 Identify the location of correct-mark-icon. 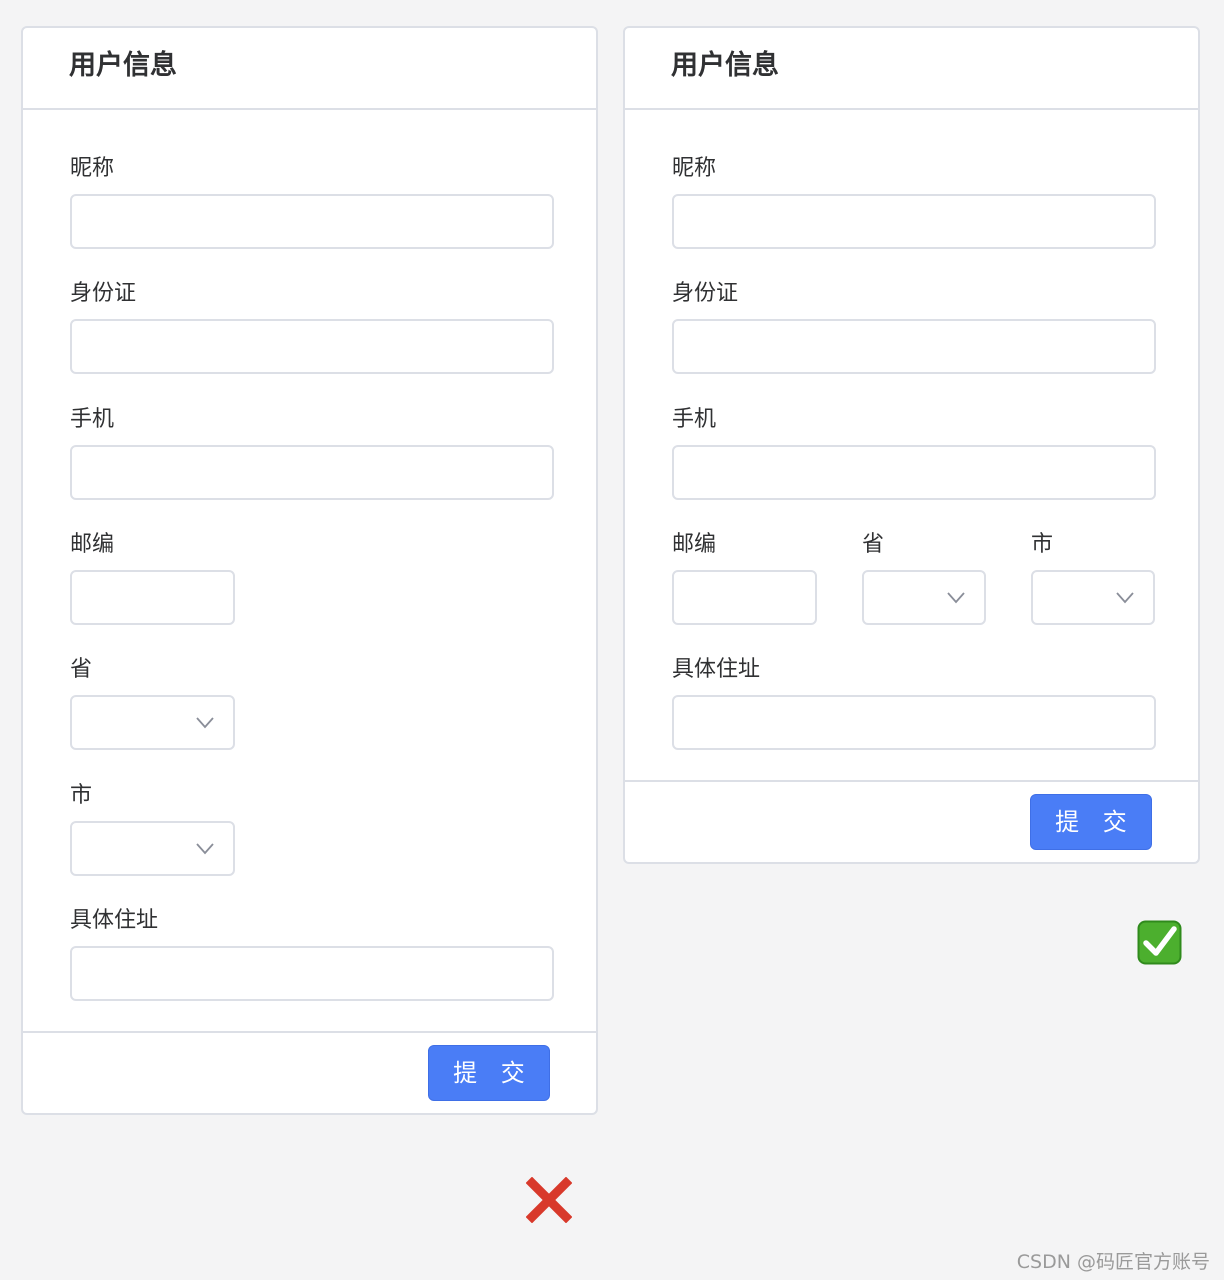
(1159, 942).